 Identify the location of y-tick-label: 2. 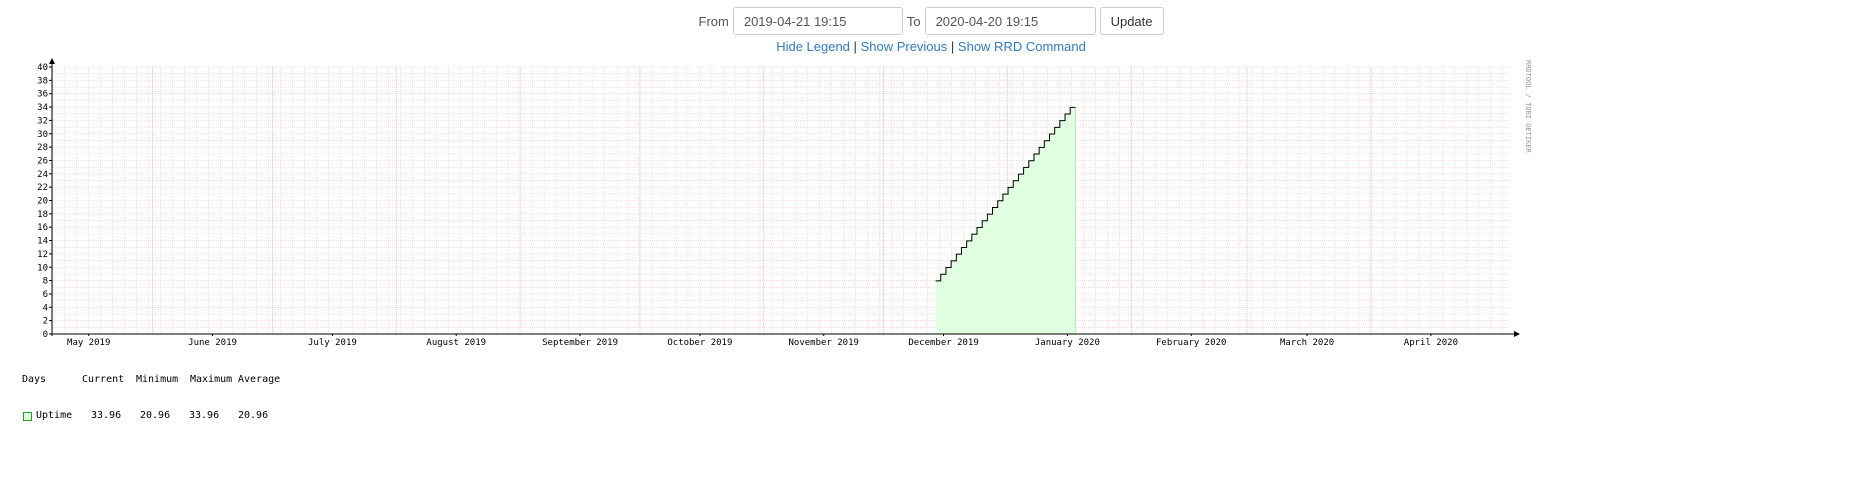
(45, 322).